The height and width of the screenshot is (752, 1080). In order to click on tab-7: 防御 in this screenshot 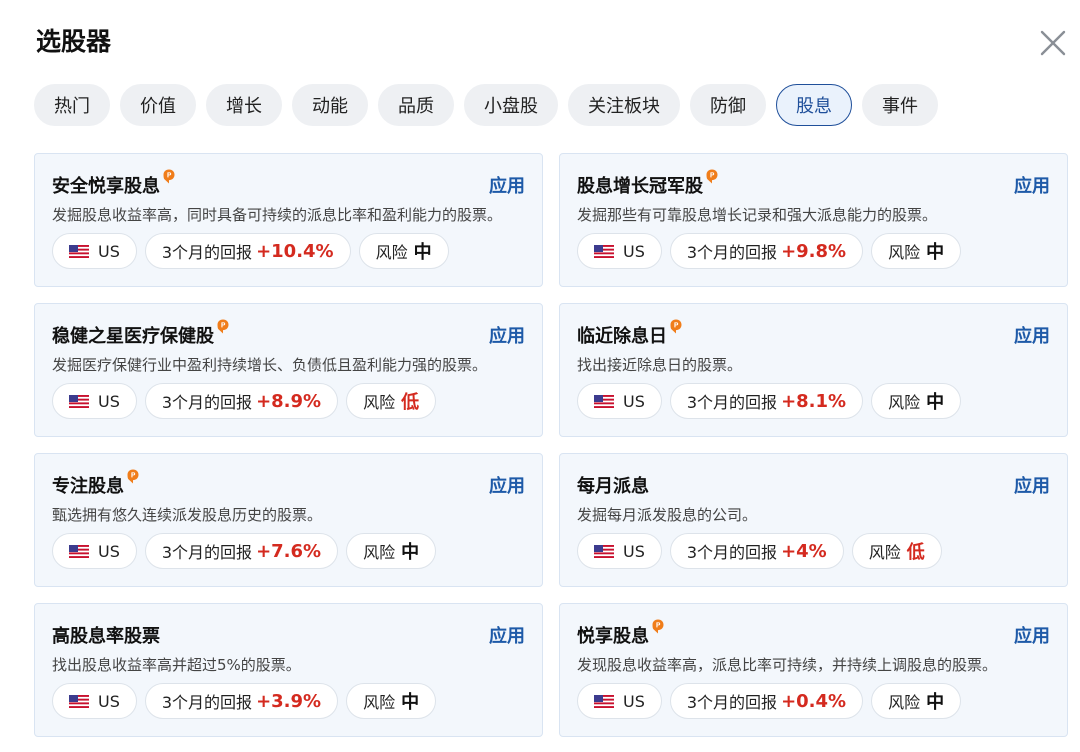, I will do `click(728, 105)`.